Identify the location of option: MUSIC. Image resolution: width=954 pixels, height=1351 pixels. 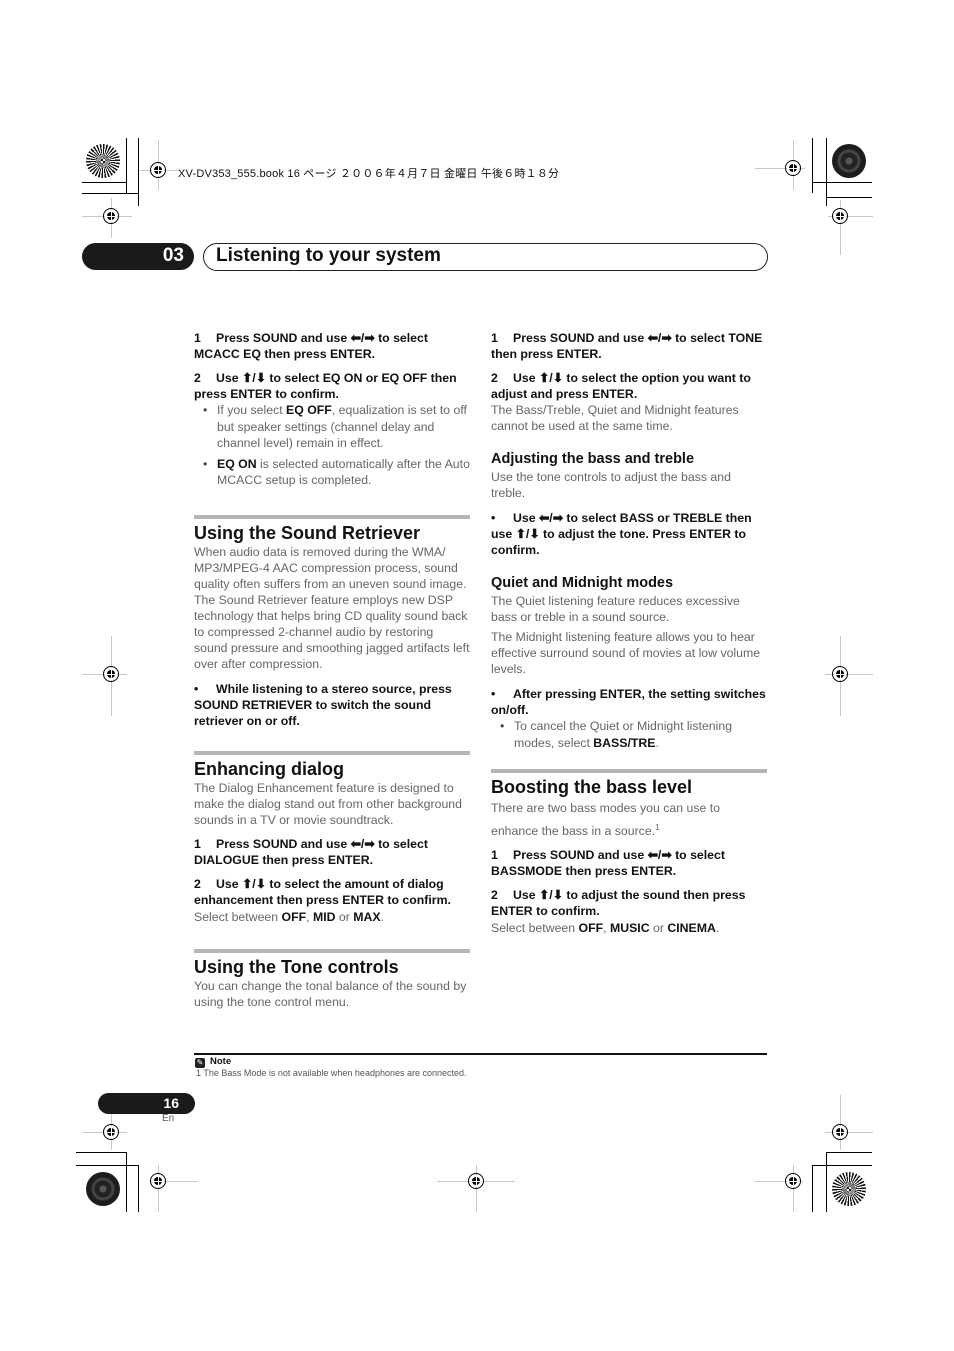
(629, 928).